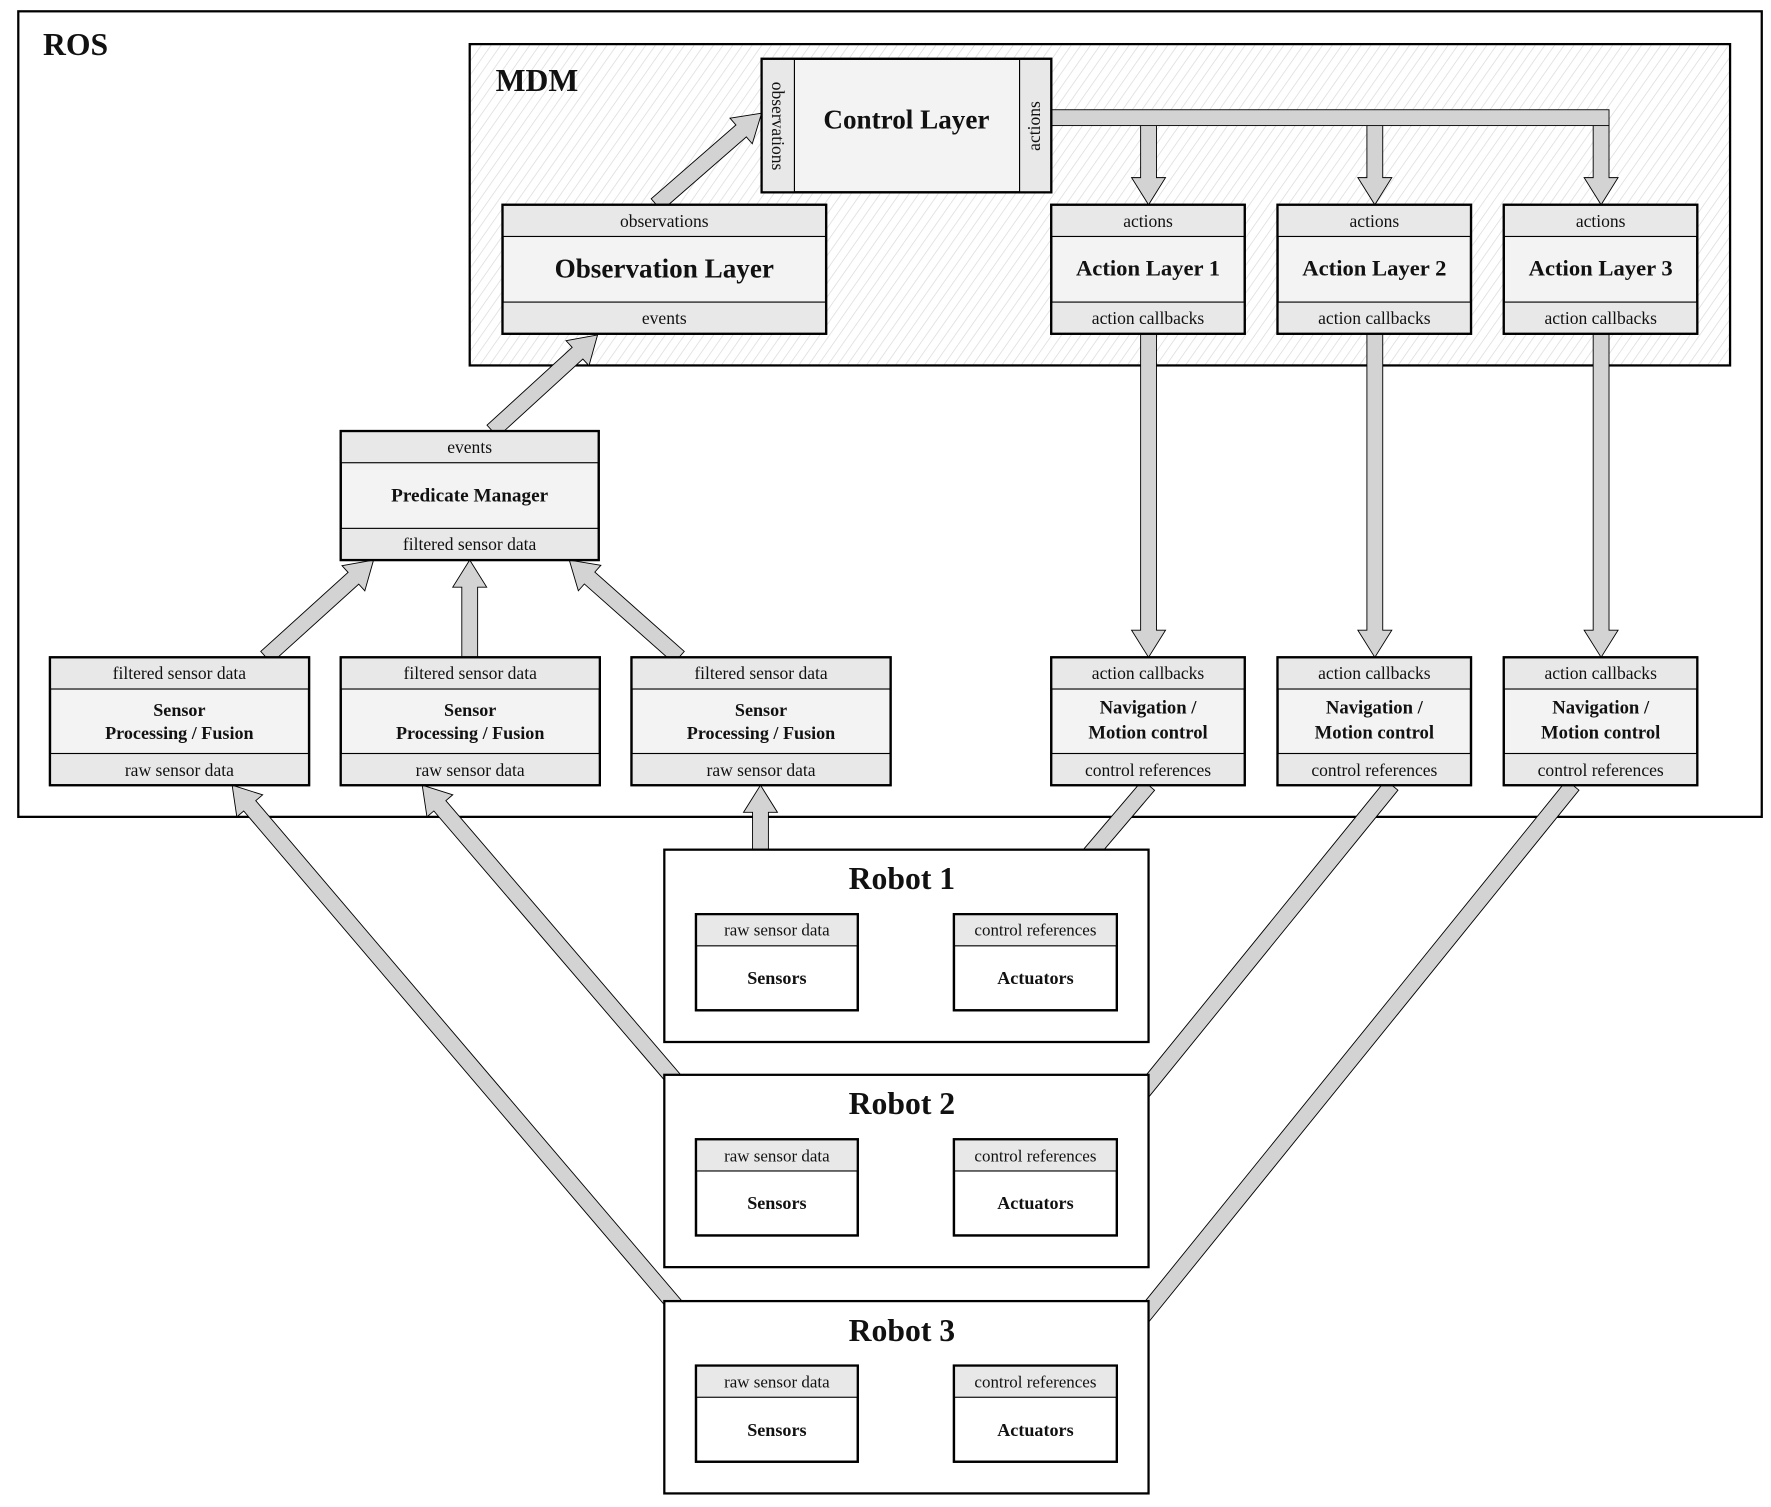 The width and height of the screenshot is (1771, 1507). I want to click on action-layer-1-footer-label: action callbacks, so click(1148, 318).